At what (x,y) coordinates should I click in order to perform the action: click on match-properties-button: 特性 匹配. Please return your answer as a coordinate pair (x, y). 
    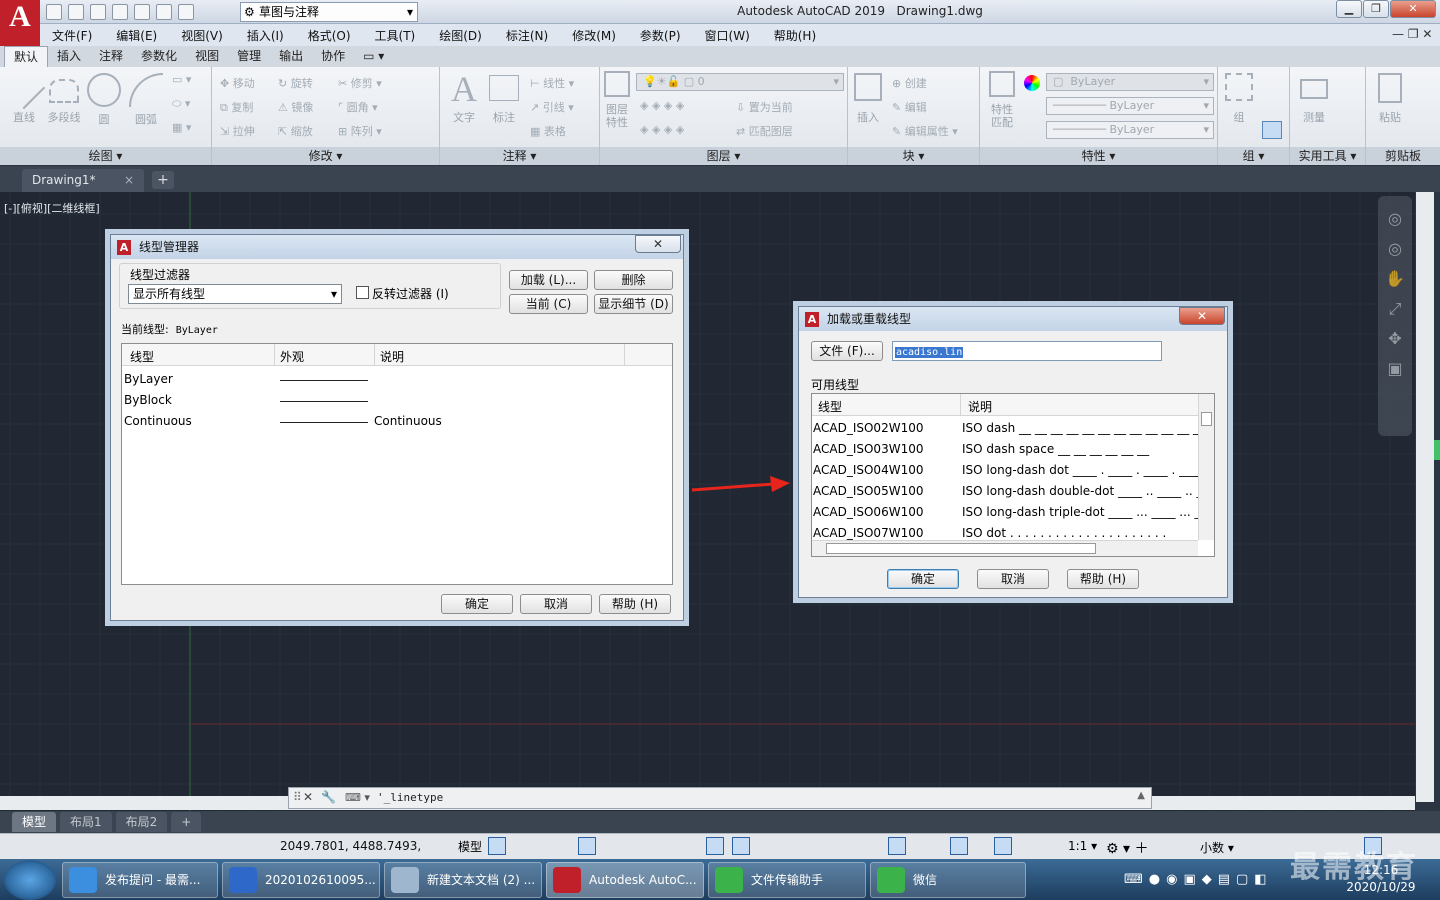
    Looking at the image, I should click on (1002, 100).